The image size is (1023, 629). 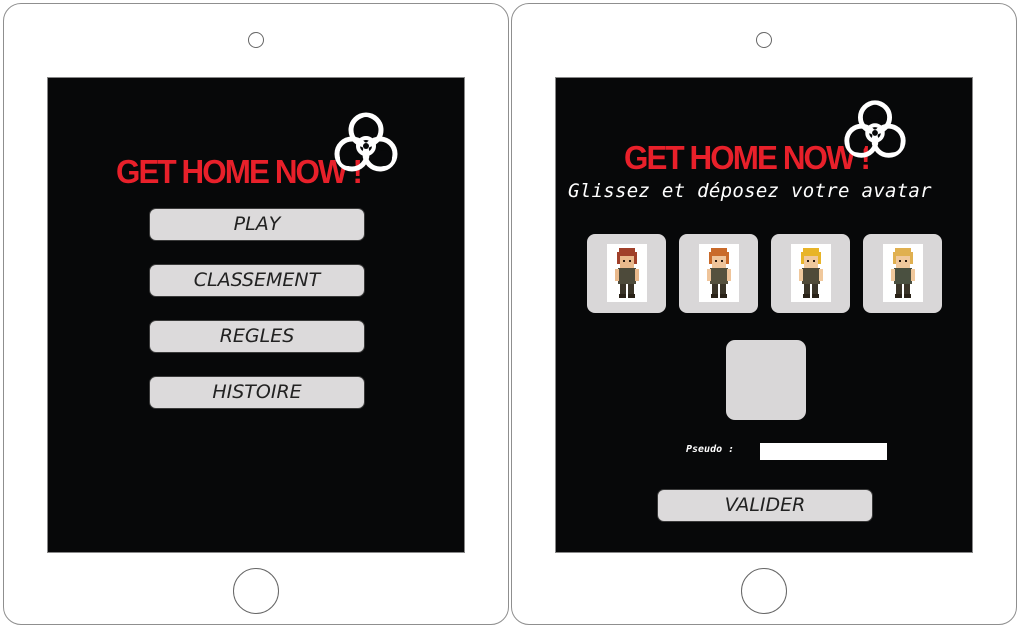 What do you see at coordinates (710, 449) in the screenshot?
I see `pseudo-label: Pseudo :` at bounding box center [710, 449].